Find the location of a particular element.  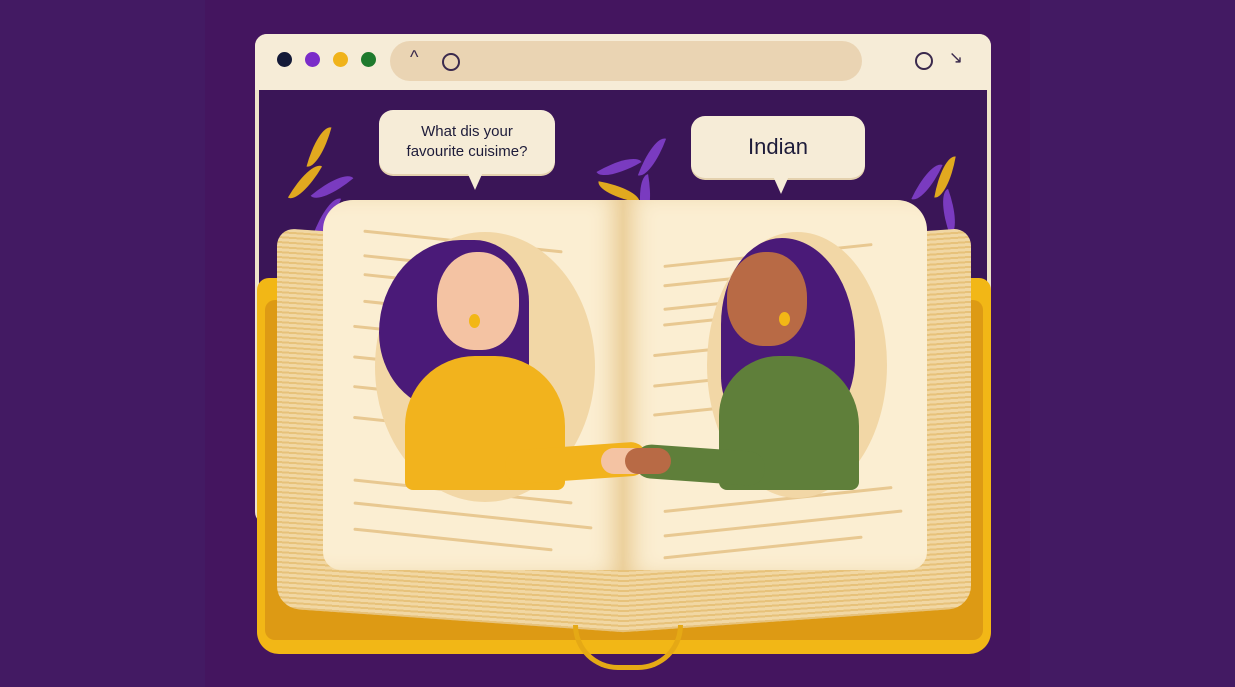

left-woman-face is located at coordinates (478, 301).